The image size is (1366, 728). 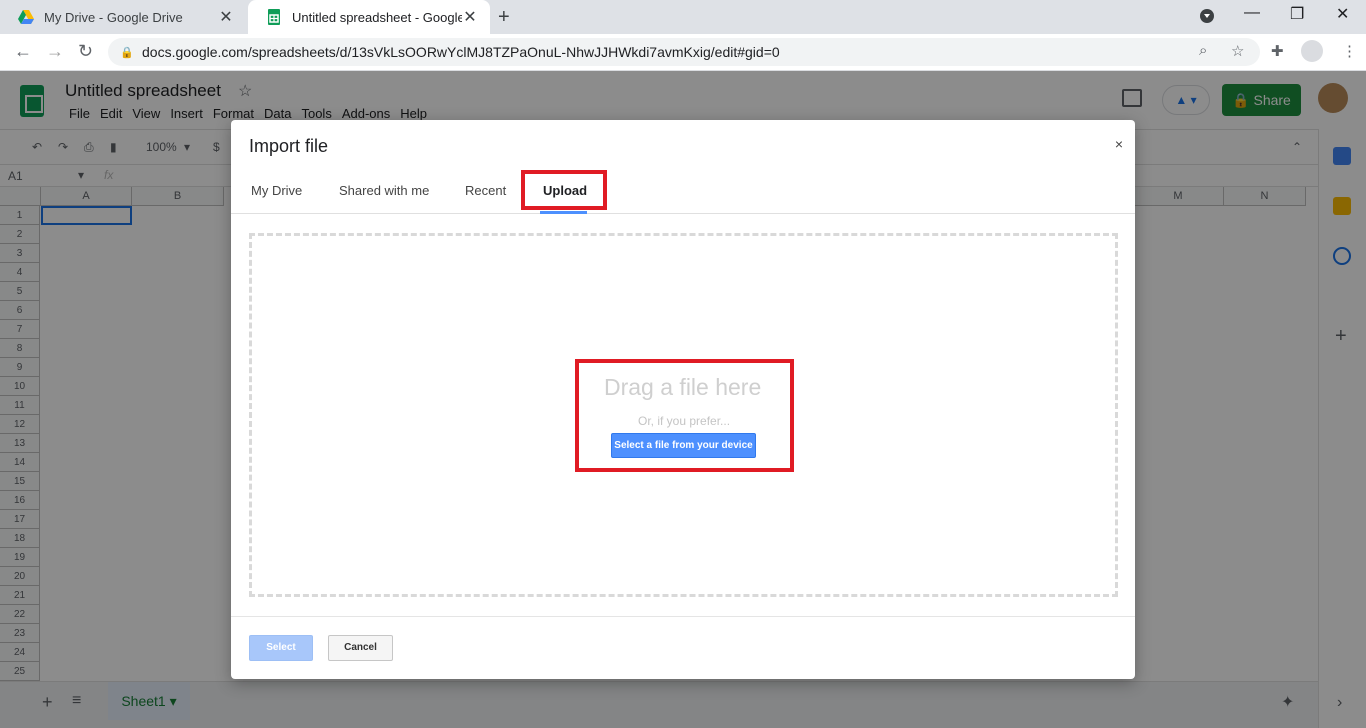 I want to click on browser-tab-sheets: Untitled spreadsheet - Google Sh ✕, so click(x=369, y=17).